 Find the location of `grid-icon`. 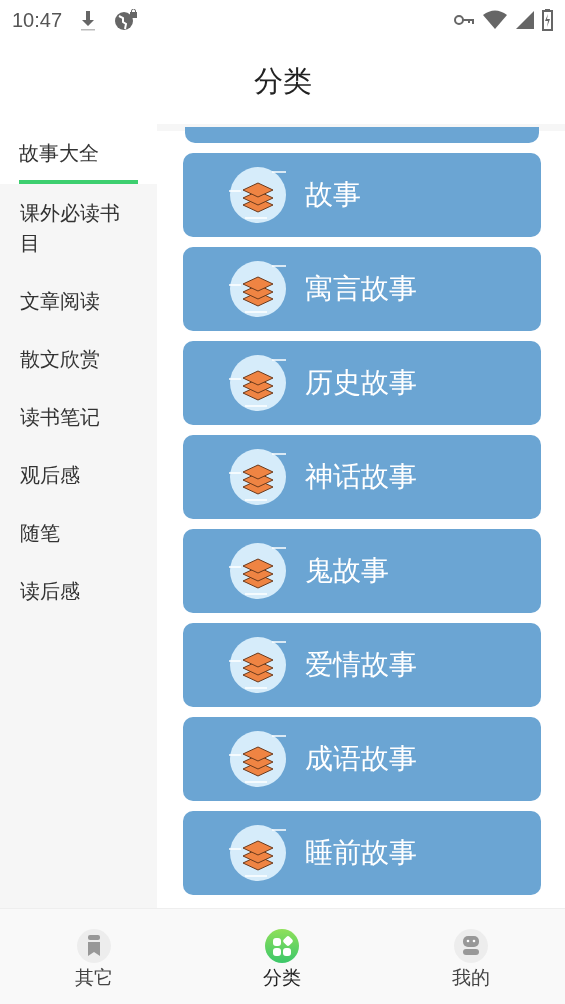

grid-icon is located at coordinates (282, 946).